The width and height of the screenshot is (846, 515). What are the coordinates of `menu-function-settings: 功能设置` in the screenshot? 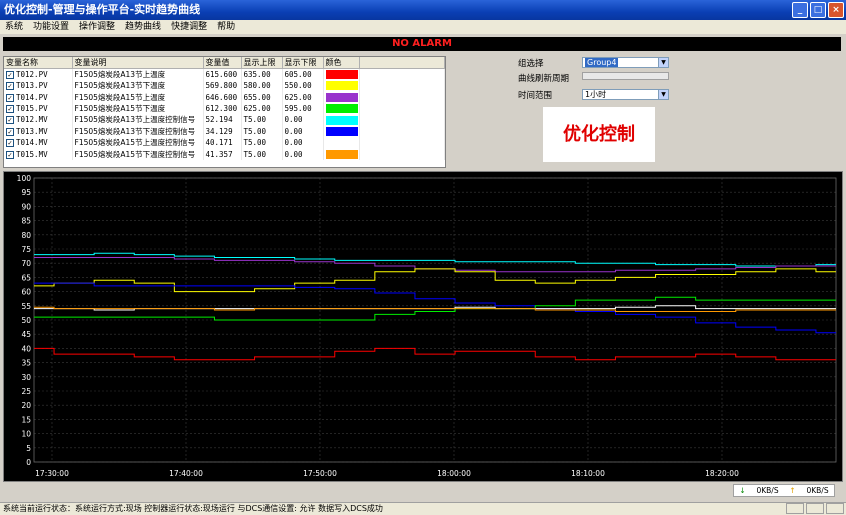 It's located at (51, 27).